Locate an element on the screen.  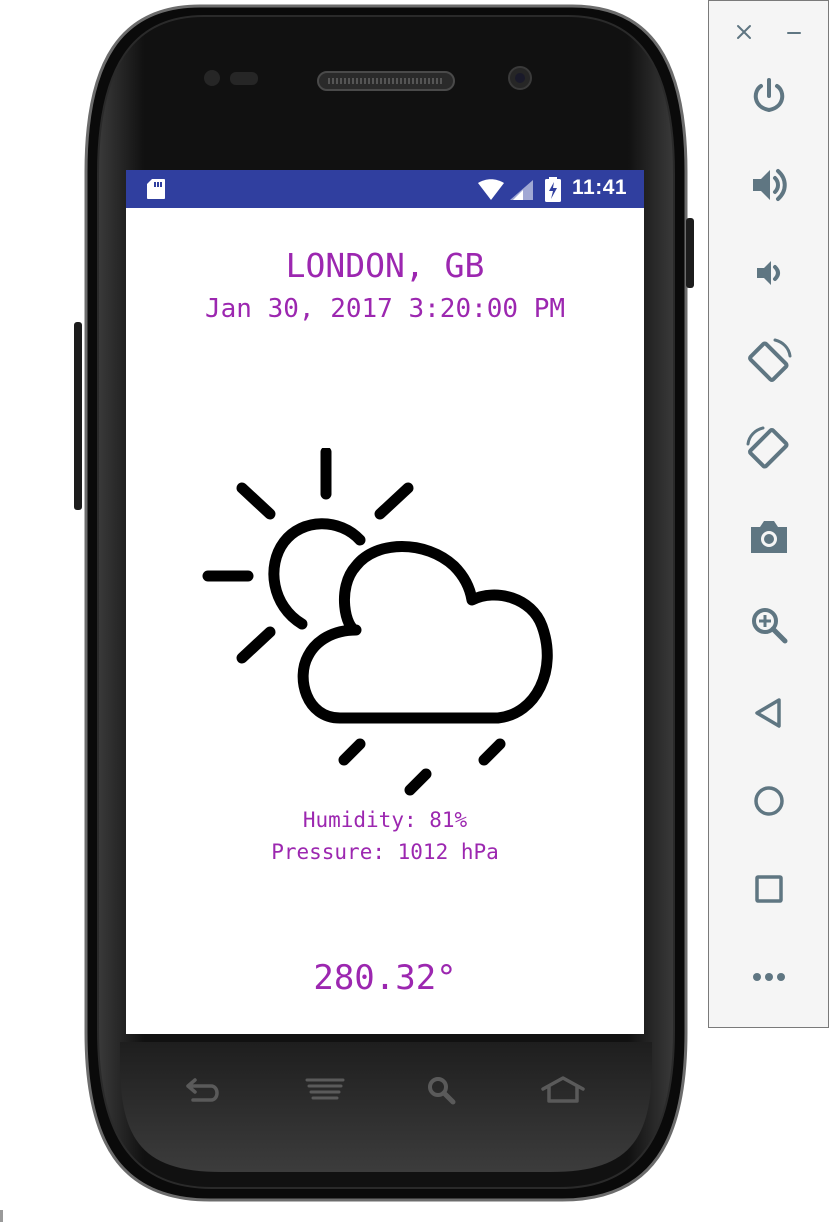
rotate-right-button is located at coordinates (769, 449).